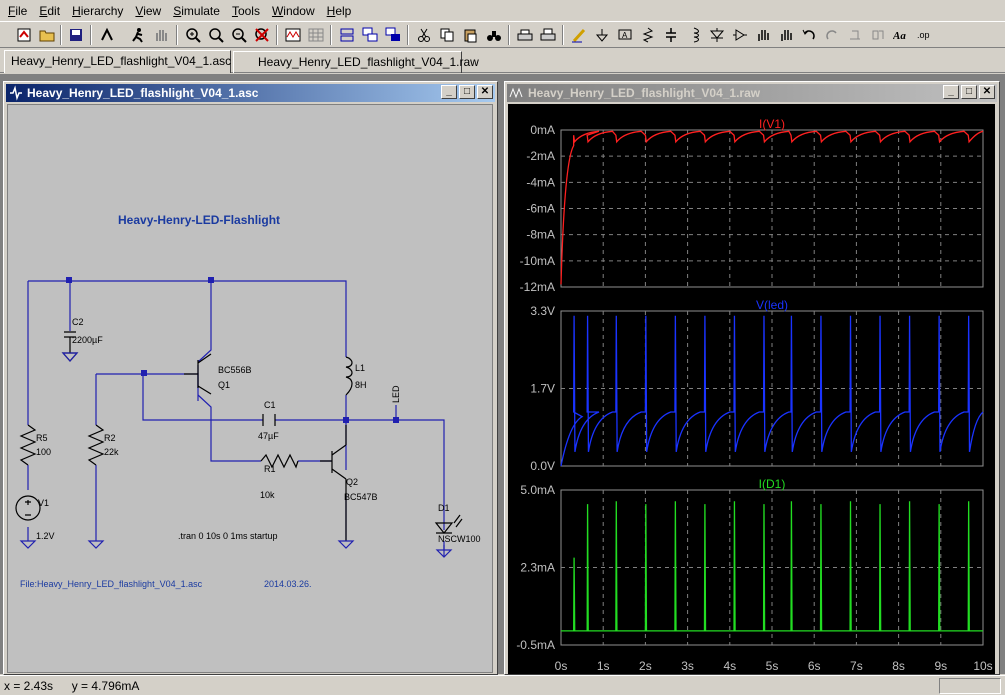 Image resolution: width=1005 pixels, height=695 pixels. I want to click on menu-tools: Tools, so click(246, 11).